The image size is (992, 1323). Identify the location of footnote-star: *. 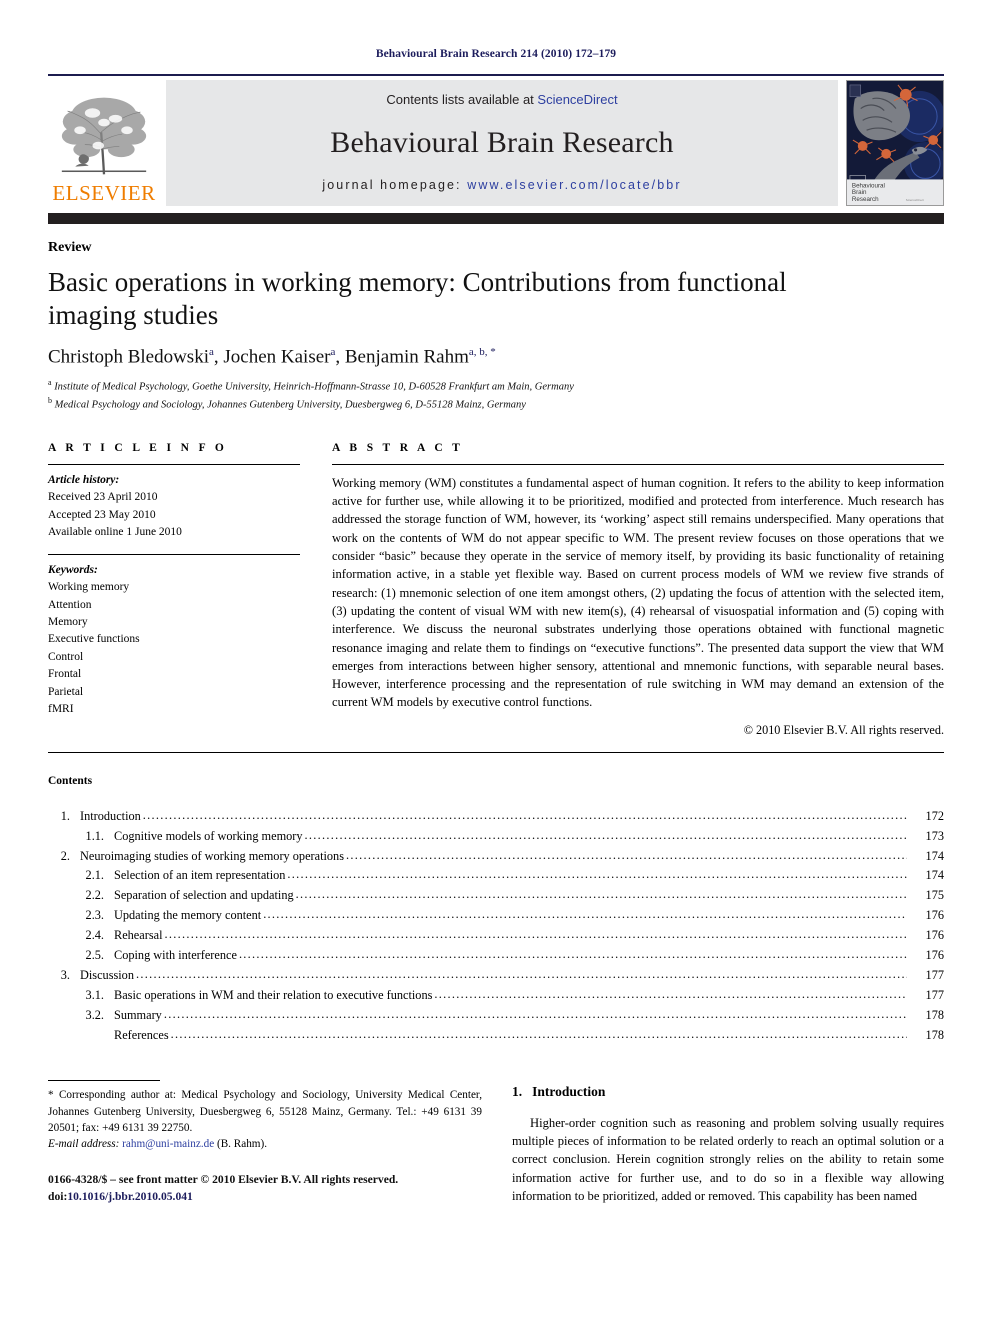
(51, 1095).